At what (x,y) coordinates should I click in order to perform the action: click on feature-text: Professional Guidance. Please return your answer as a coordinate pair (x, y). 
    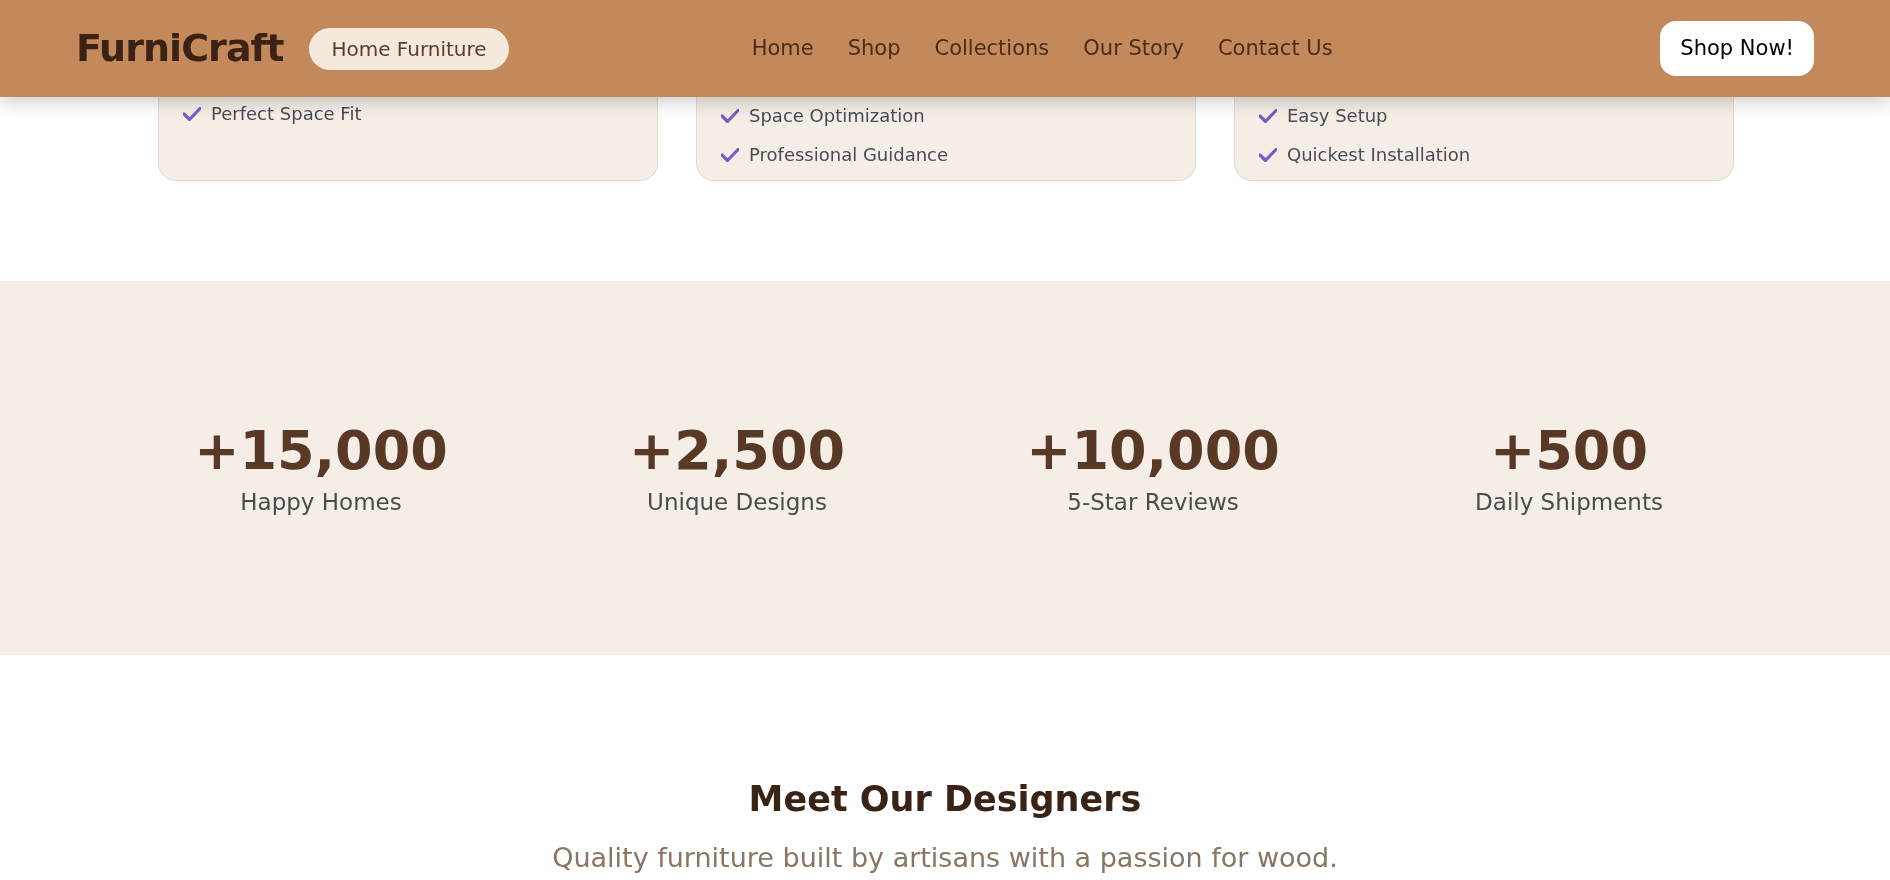
    Looking at the image, I should click on (849, 155).